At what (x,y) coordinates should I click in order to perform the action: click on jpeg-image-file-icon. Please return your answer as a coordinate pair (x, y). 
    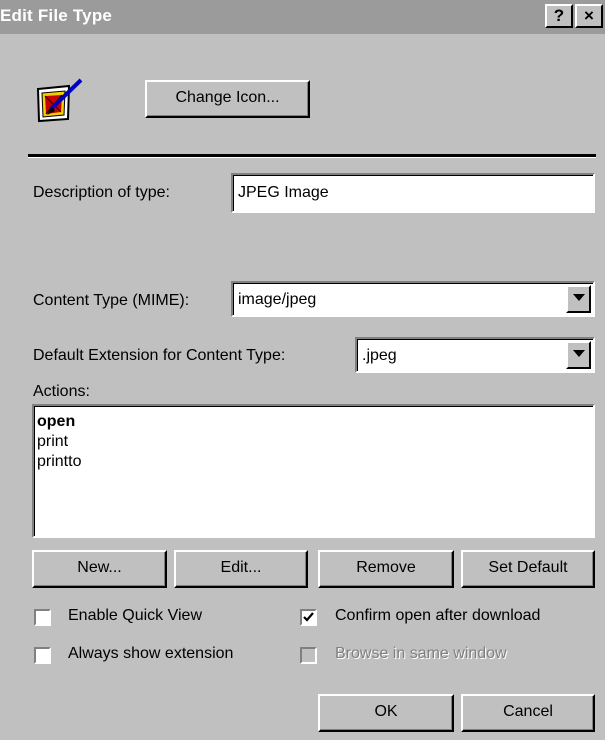
    Looking at the image, I should click on (60, 102).